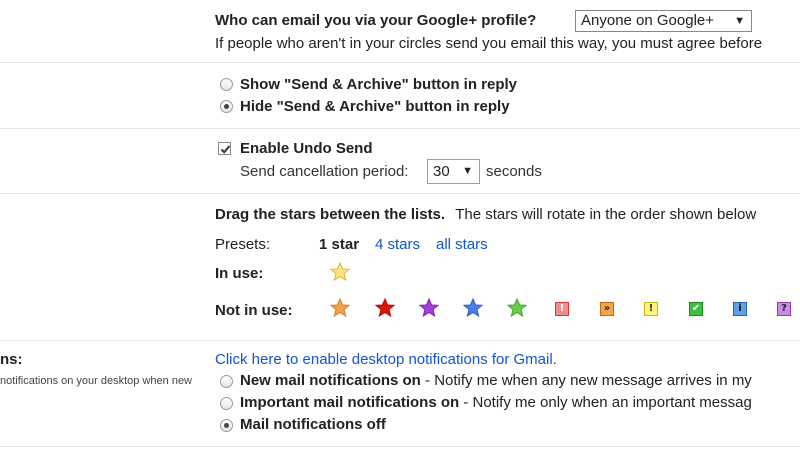 The height and width of the screenshot is (450, 800). Describe the element at coordinates (226, 381) in the screenshot. I see `new-mail-notifications-radio` at that location.